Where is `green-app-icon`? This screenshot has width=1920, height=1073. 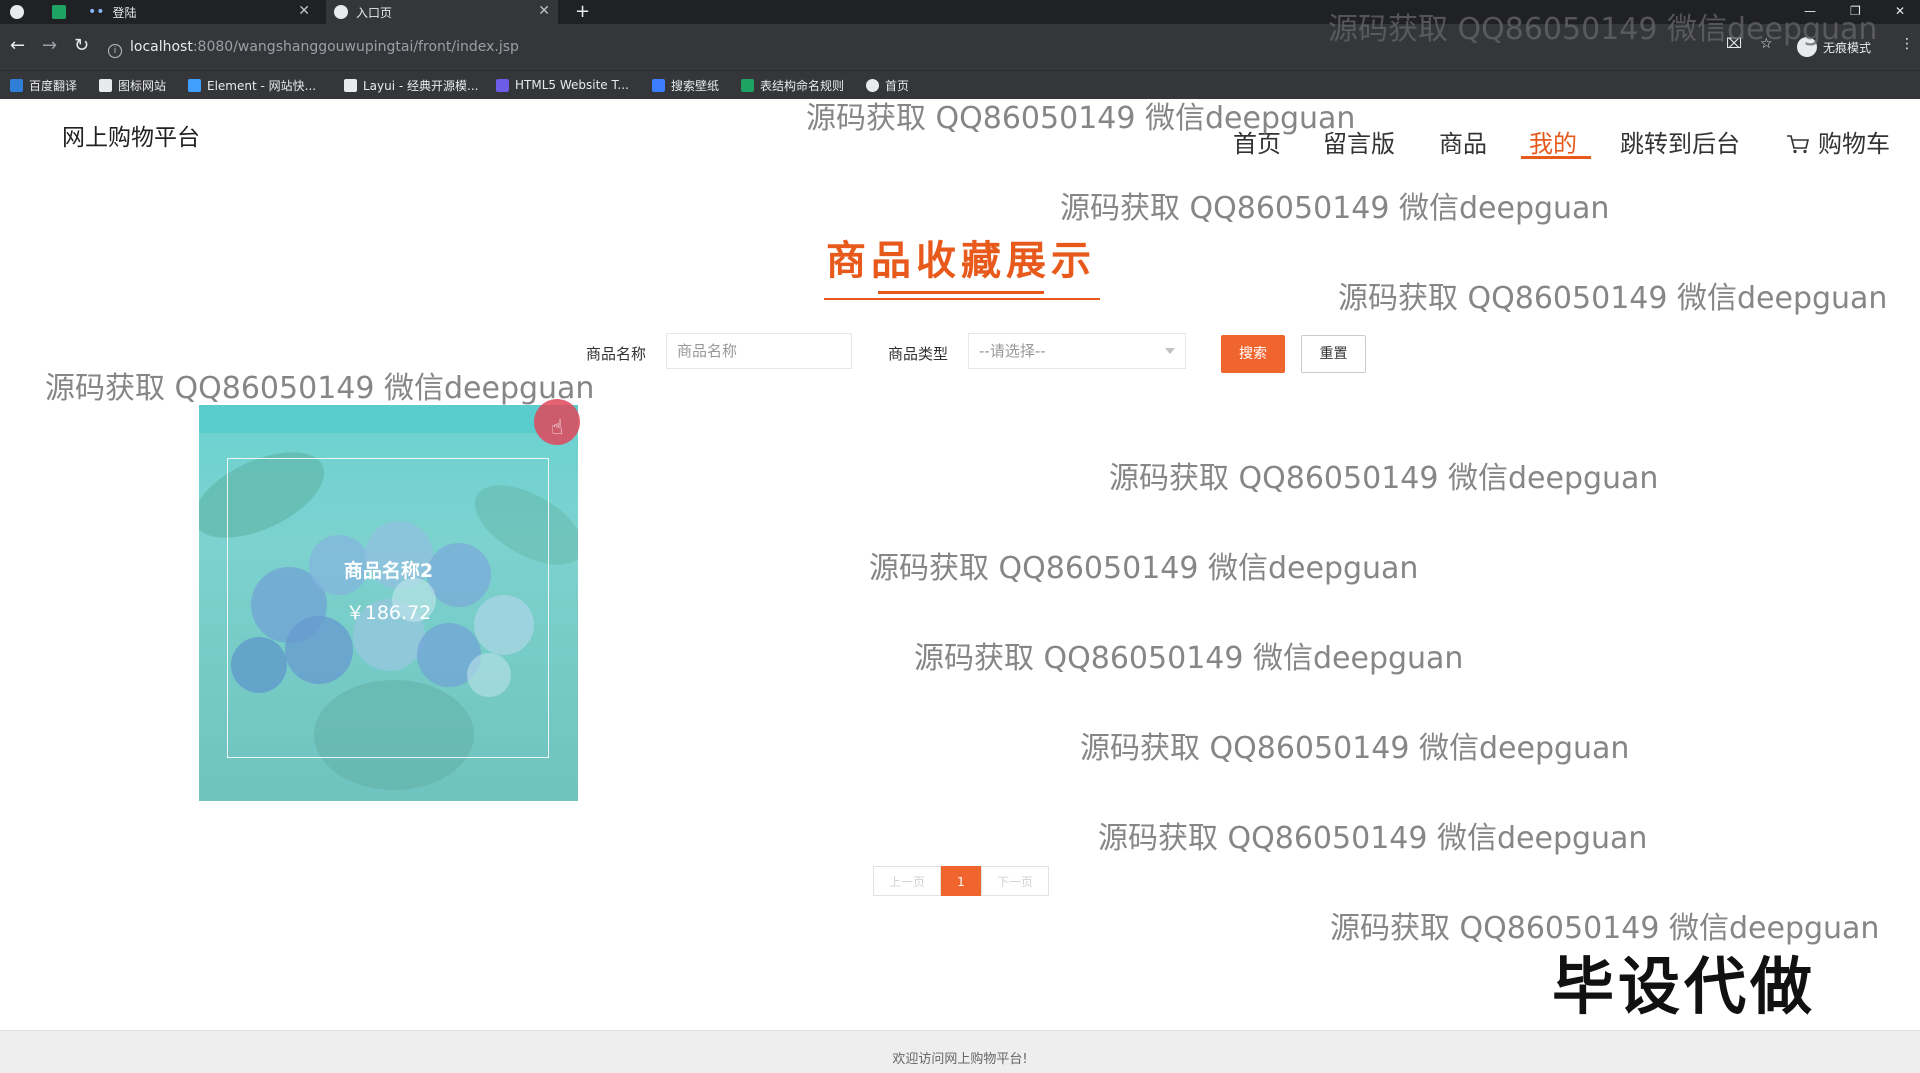 green-app-icon is located at coordinates (59, 12).